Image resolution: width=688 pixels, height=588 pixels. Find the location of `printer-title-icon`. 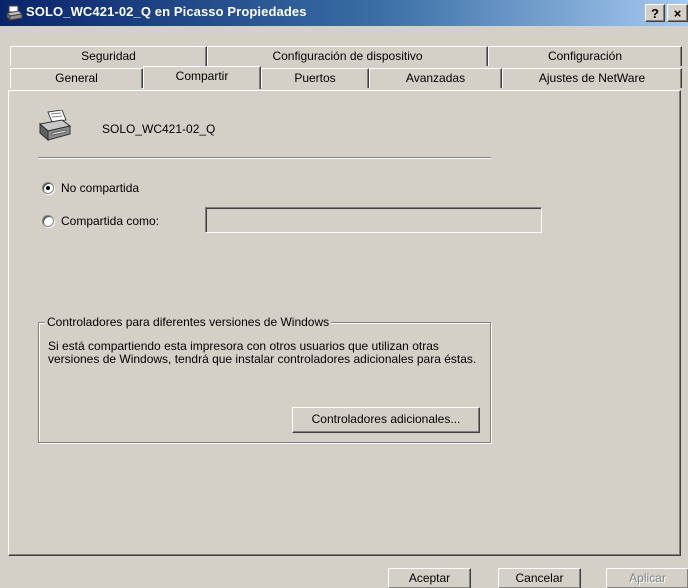

printer-title-icon is located at coordinates (14, 13).